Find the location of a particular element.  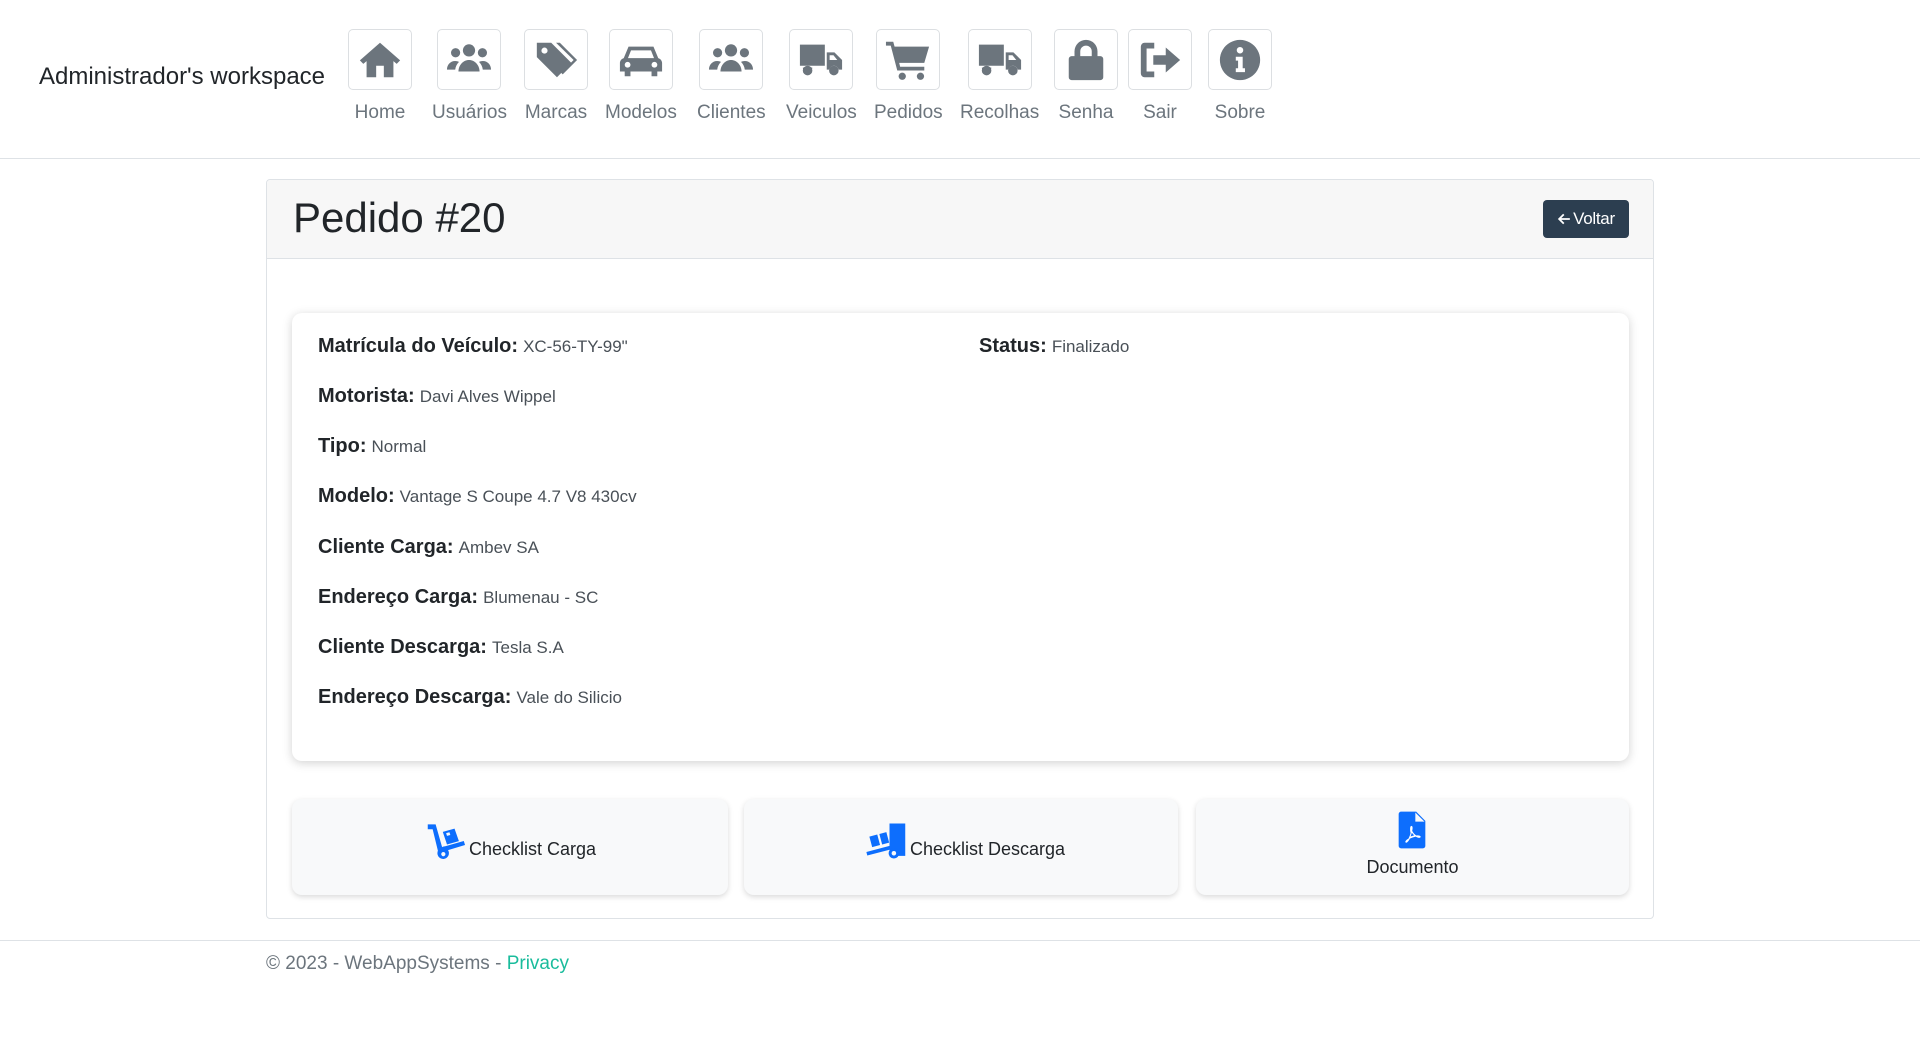

nav-sobre: Sobre is located at coordinates (1240, 76).